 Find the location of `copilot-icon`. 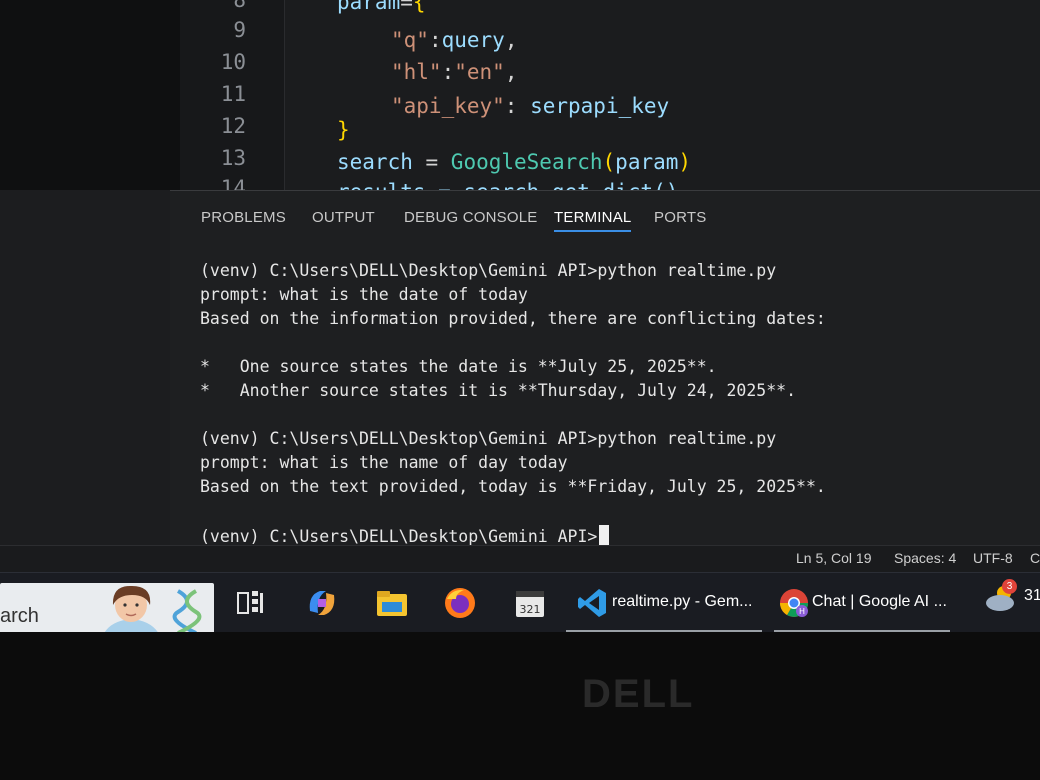

copilot-icon is located at coordinates (322, 603).